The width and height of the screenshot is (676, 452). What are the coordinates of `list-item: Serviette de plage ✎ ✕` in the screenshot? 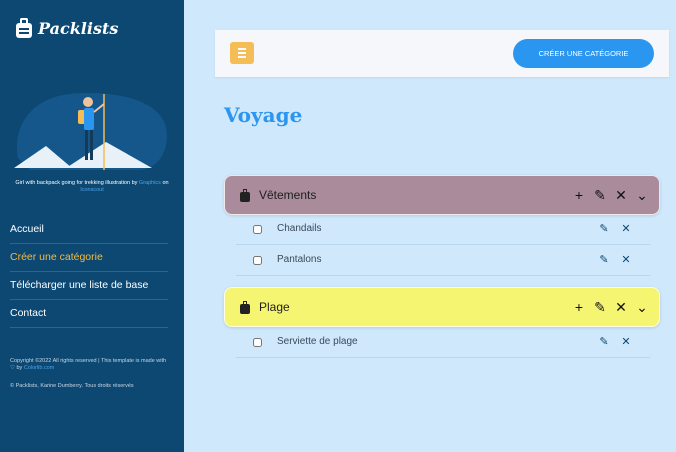 It's located at (443, 343).